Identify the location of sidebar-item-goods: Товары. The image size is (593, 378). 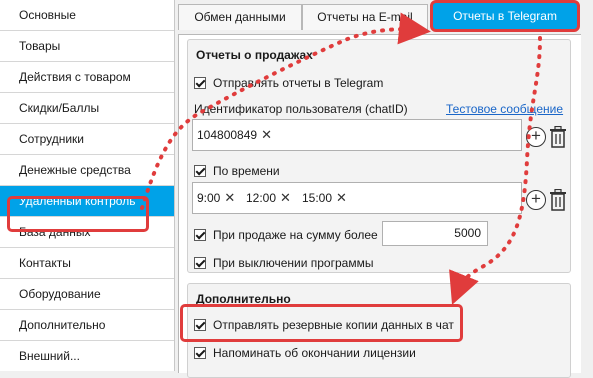
(87, 46).